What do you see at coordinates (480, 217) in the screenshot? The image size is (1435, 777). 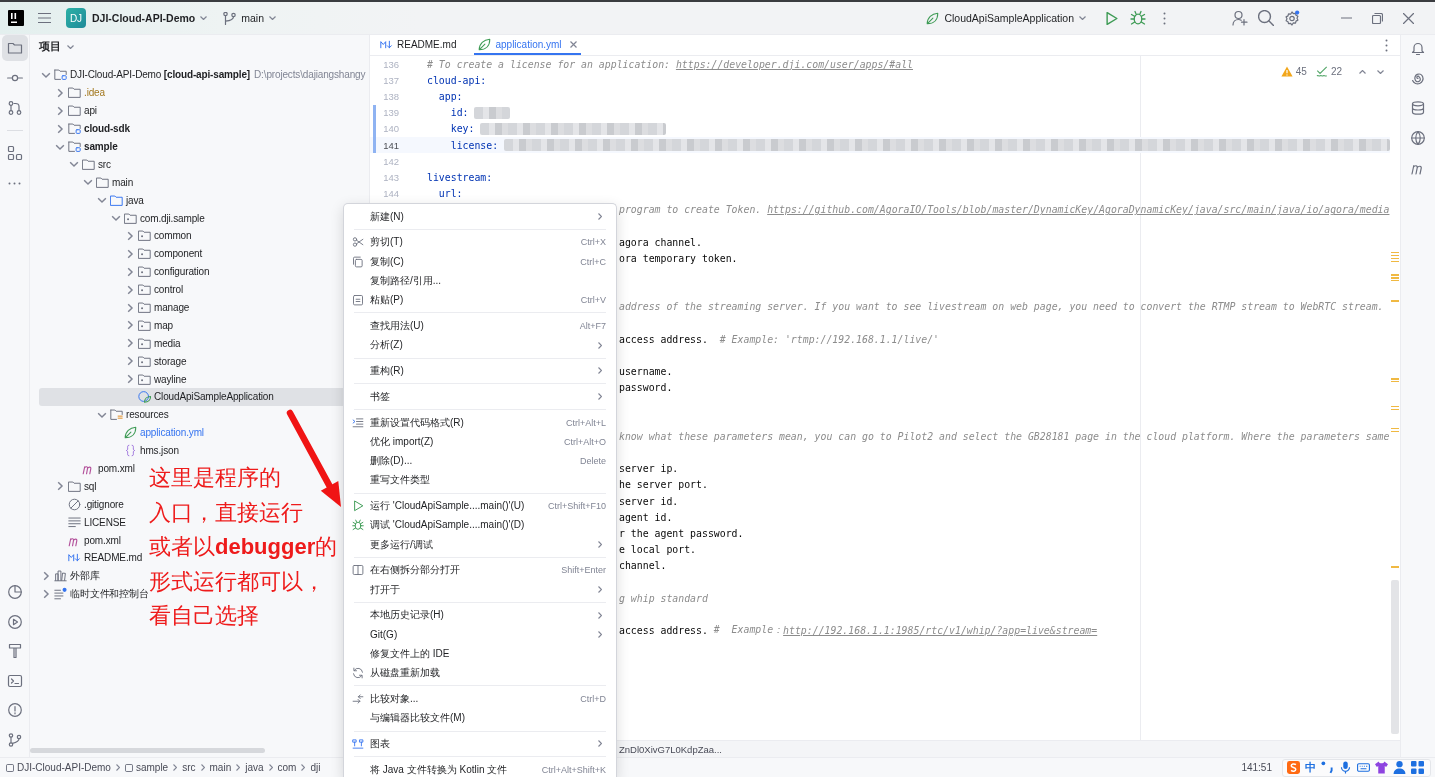 I see `menu-item: 新建(N)` at bounding box center [480, 217].